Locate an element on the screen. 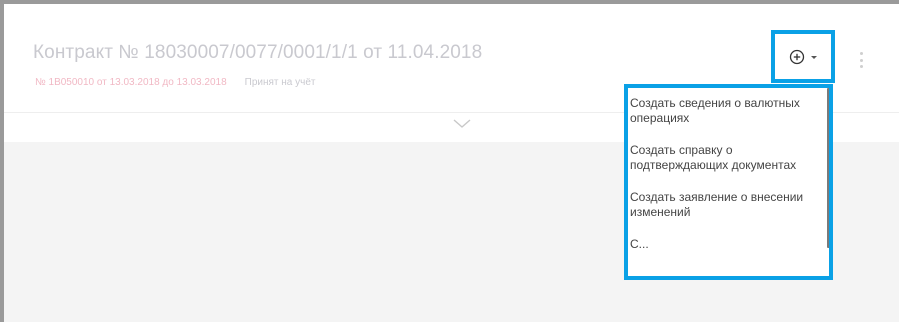 This screenshot has height=322, width=899. caret-down-icon is located at coordinates (814, 57).